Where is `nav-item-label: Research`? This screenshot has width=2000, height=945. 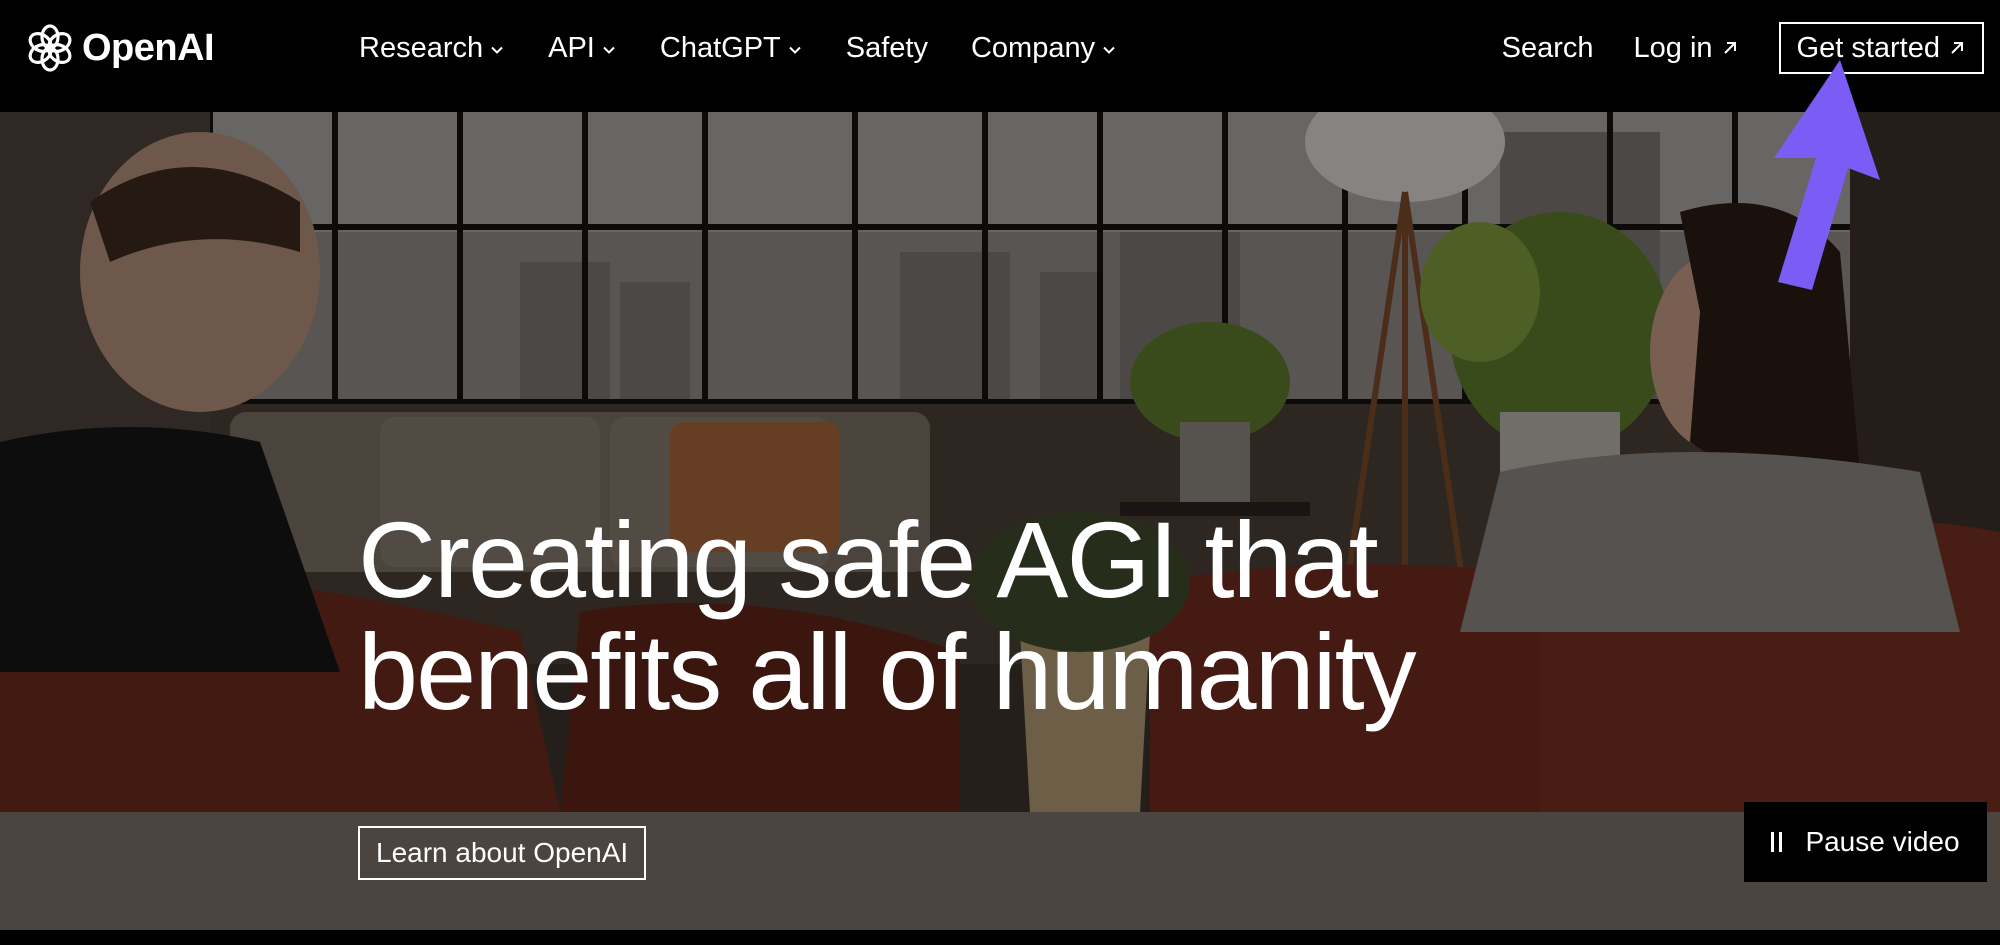
nav-item-label: Research is located at coordinates (421, 47).